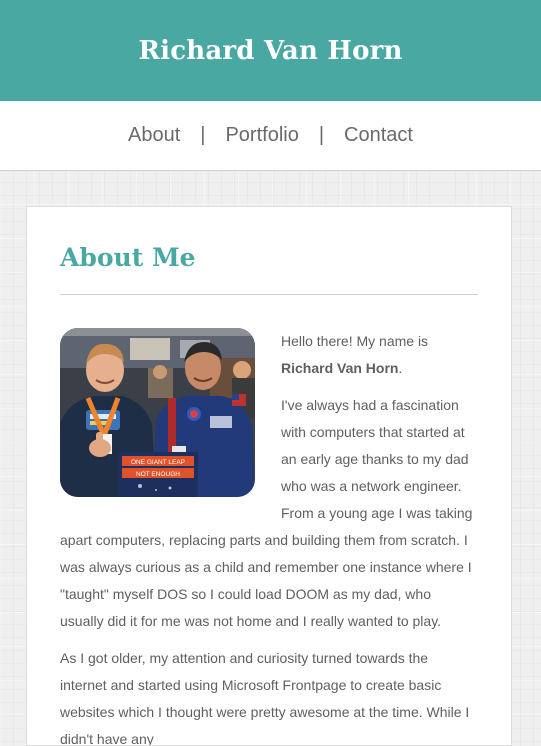  Describe the element at coordinates (378, 135) in the screenshot. I see `nav-link-contact: Contact` at that location.